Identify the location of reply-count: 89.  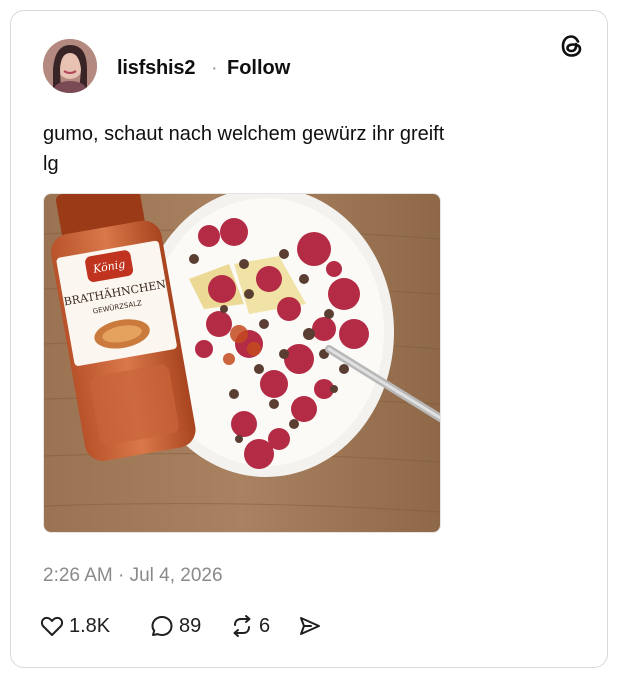
(190, 625).